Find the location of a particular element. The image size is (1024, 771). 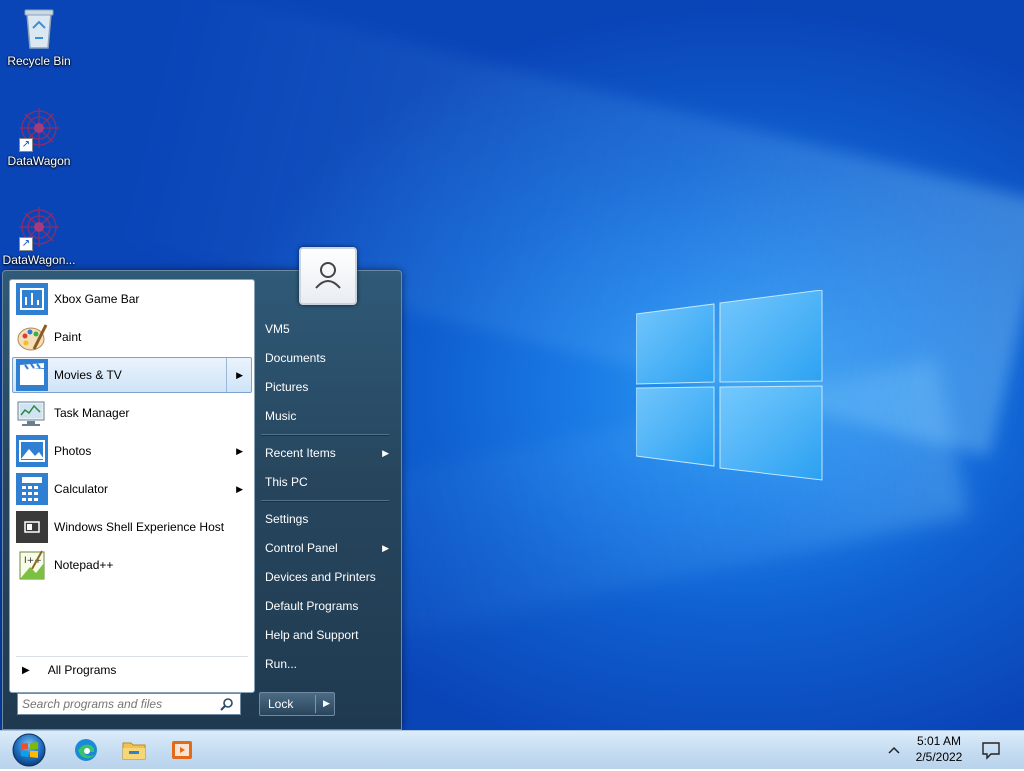

xbox-game-bar-icon is located at coordinates (32, 299).